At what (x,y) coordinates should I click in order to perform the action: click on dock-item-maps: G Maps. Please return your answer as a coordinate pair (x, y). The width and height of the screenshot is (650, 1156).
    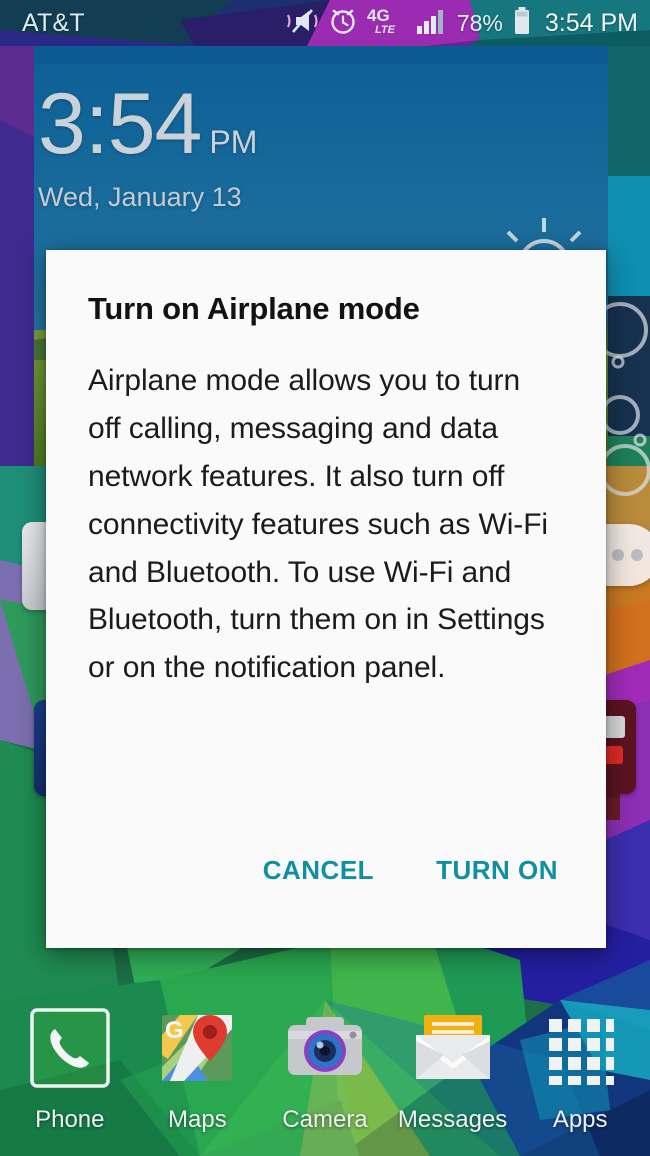
    Looking at the image, I should click on (198, 1068).